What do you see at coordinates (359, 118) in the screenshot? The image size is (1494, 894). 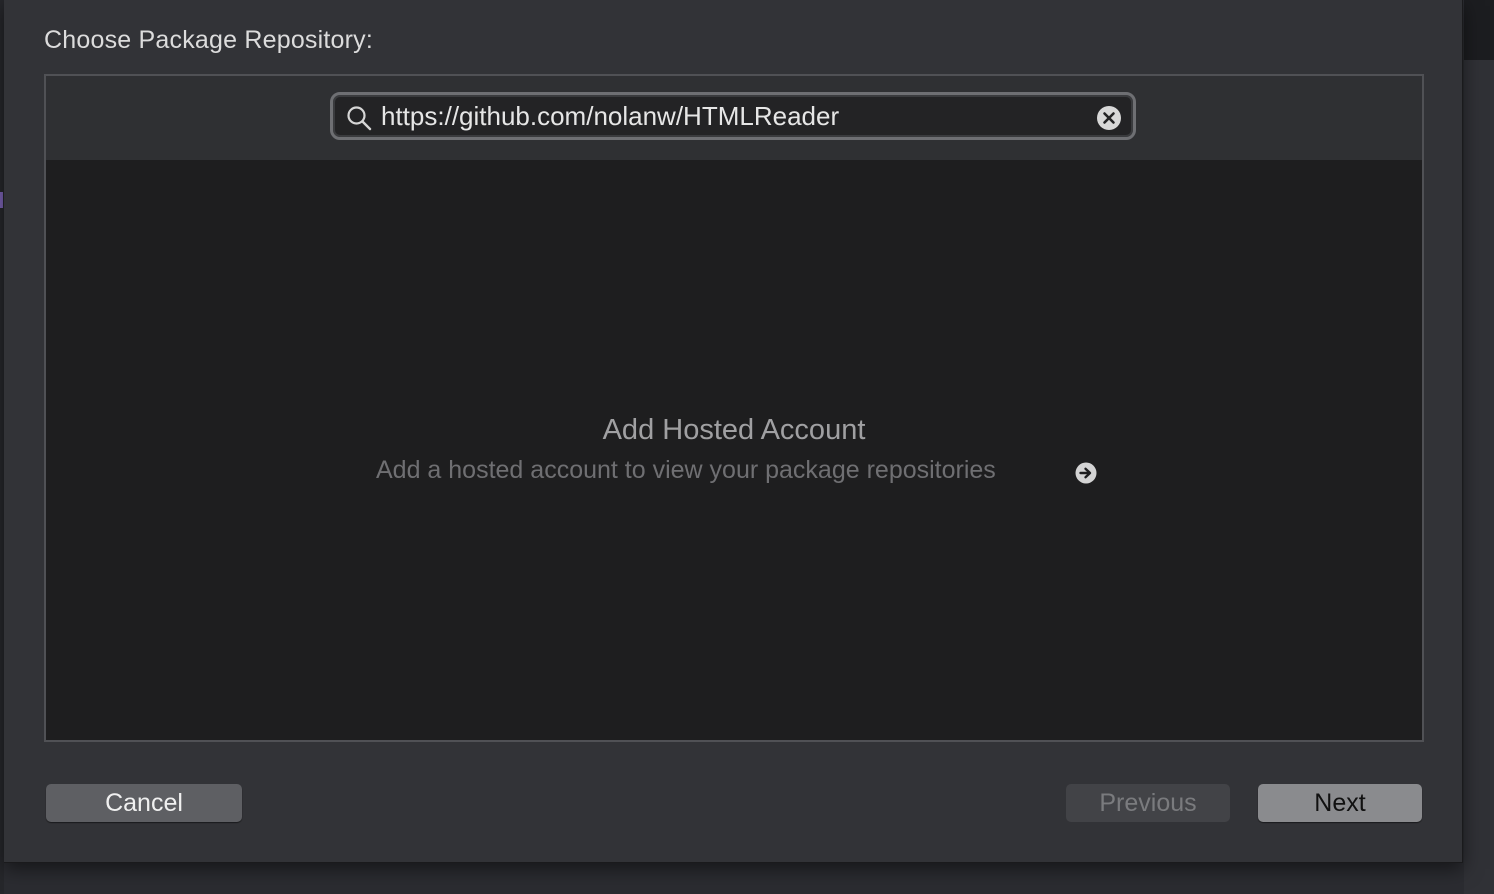 I see `search-icon` at bounding box center [359, 118].